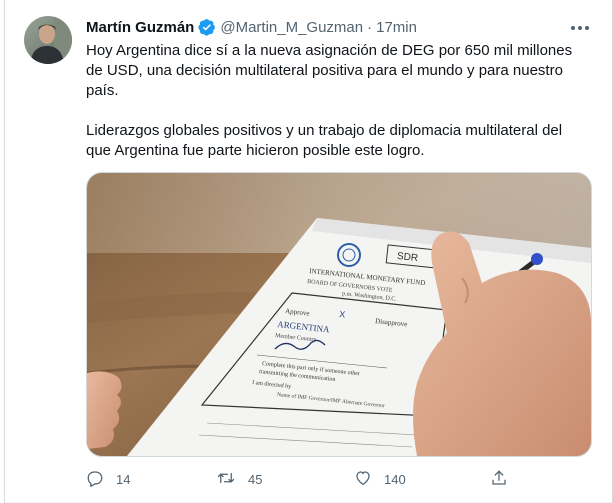  Describe the element at coordinates (380, 479) in the screenshot. I see `like-button: 140` at that location.